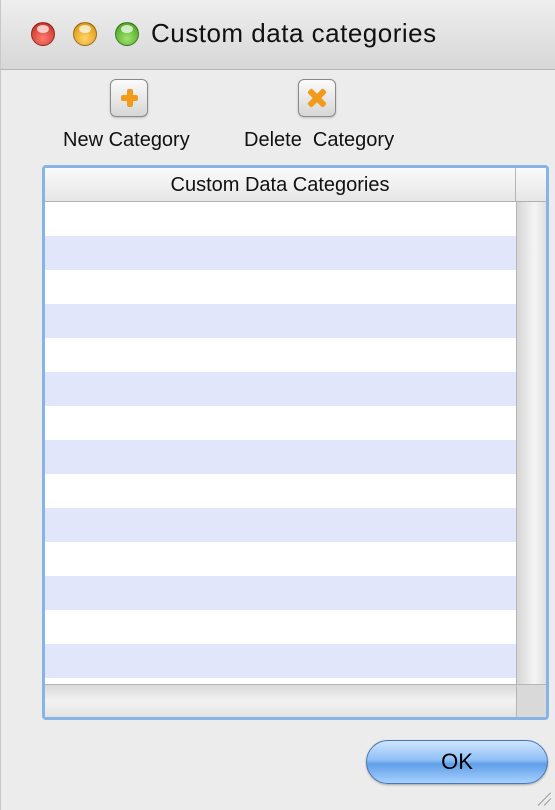  What do you see at coordinates (43, 34) in the screenshot?
I see `close-window-button` at bounding box center [43, 34].